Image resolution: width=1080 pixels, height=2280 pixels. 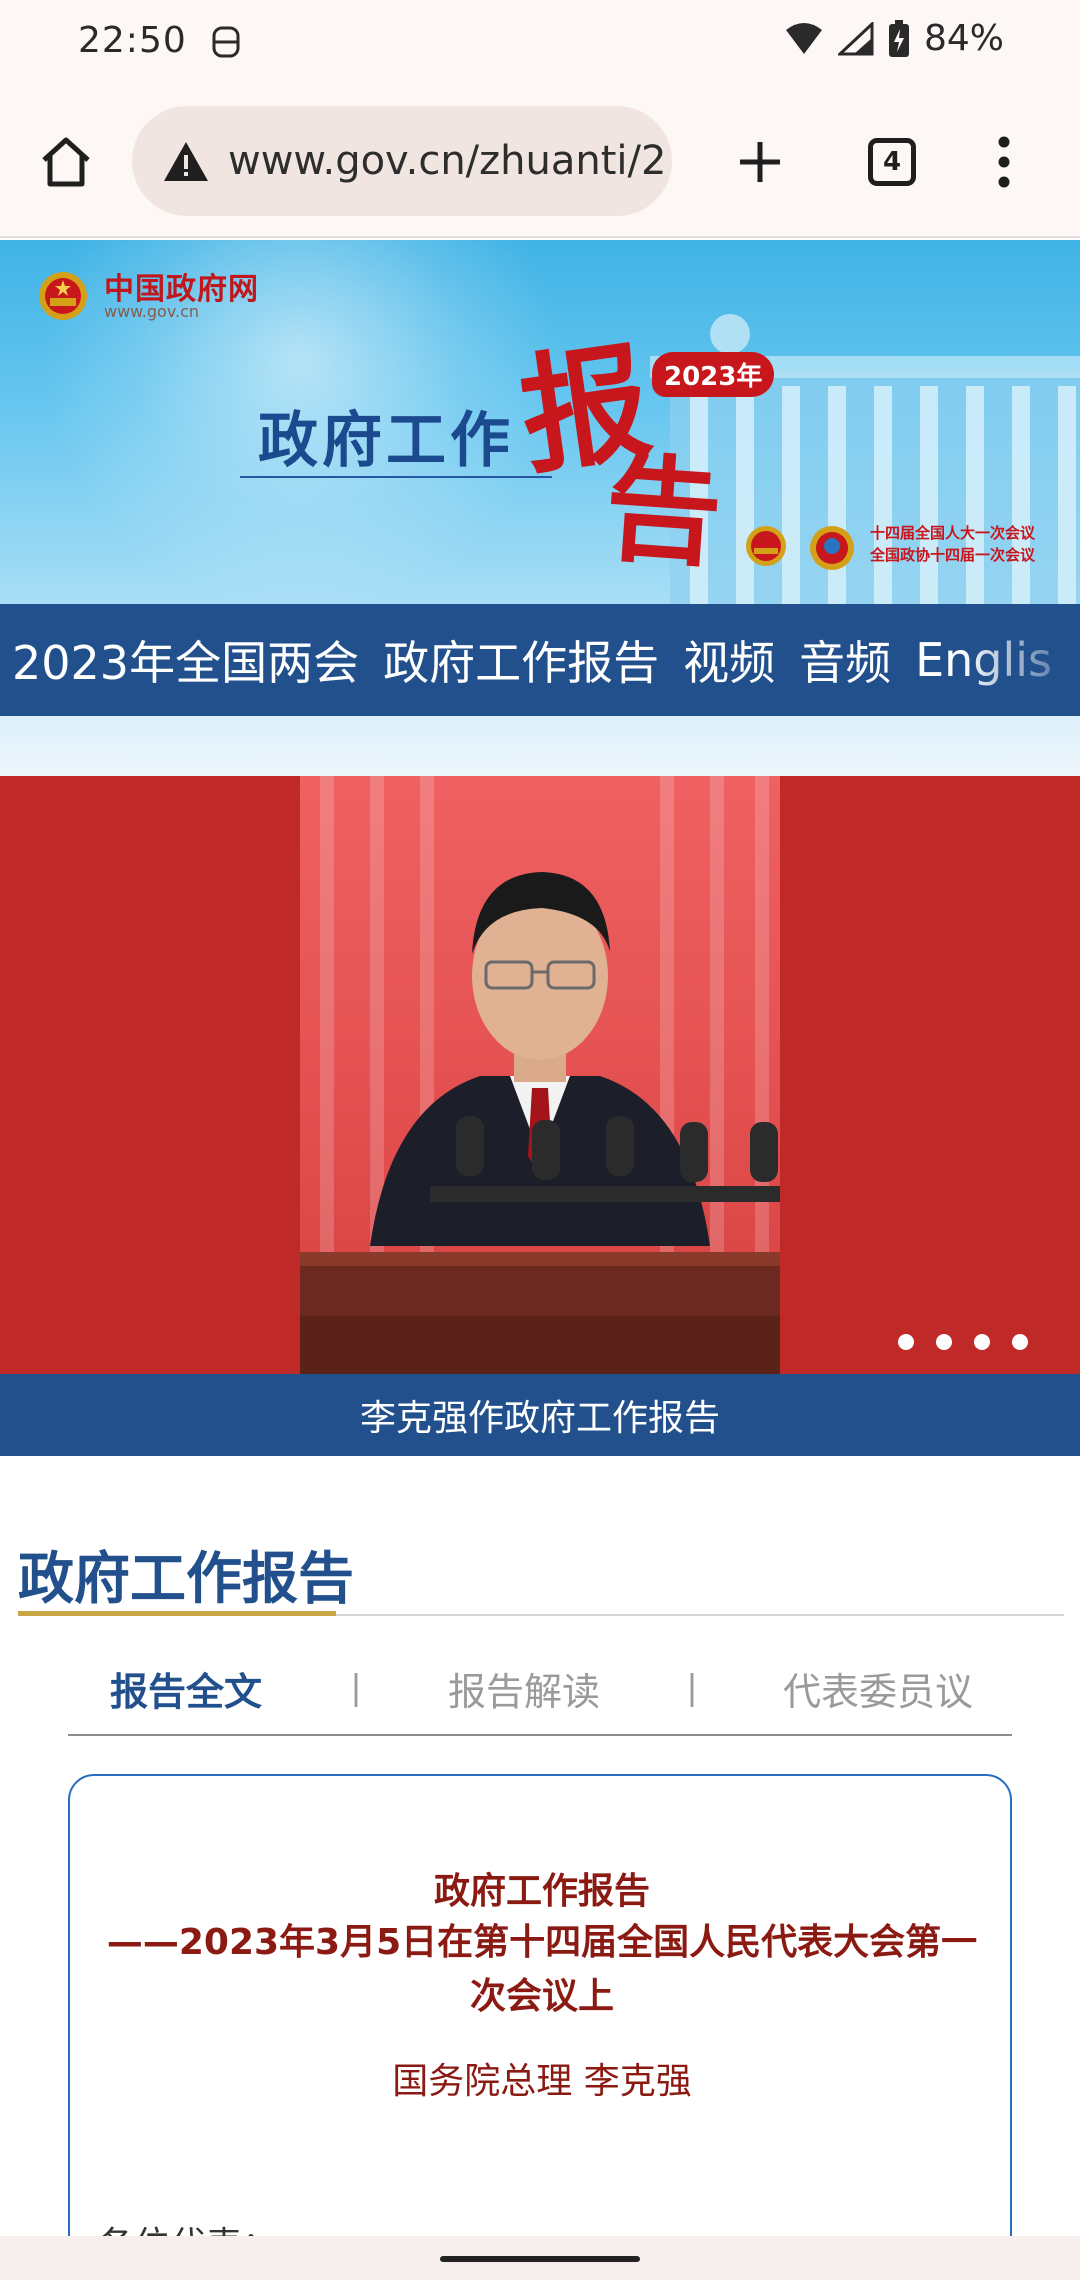 I want to click on site-logo-domain: www.gov.cn, so click(x=152, y=311).